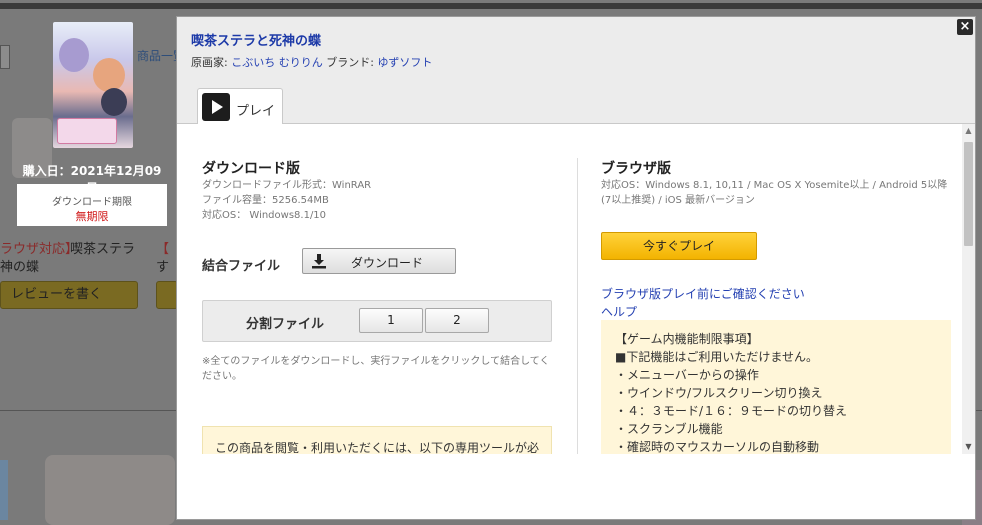 This screenshot has width=982, height=525. What do you see at coordinates (216, 107) in the screenshot?
I see `play-icon` at bounding box center [216, 107].